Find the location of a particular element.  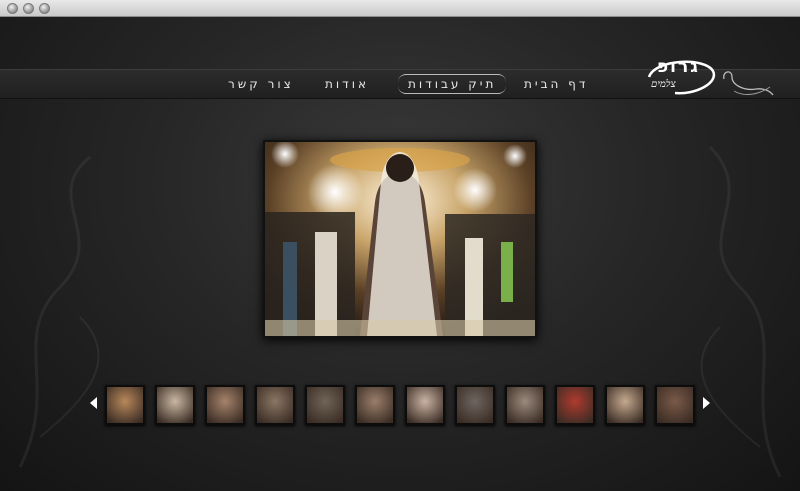

nav-about: אודות is located at coordinates (347, 84).